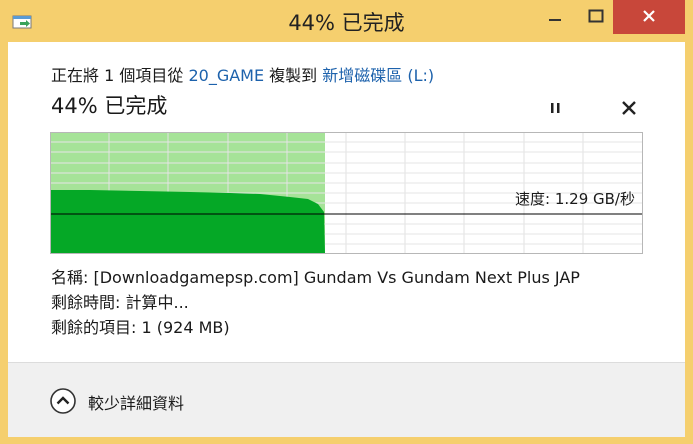 The width and height of the screenshot is (693, 444). I want to click on pause-button, so click(556, 108).